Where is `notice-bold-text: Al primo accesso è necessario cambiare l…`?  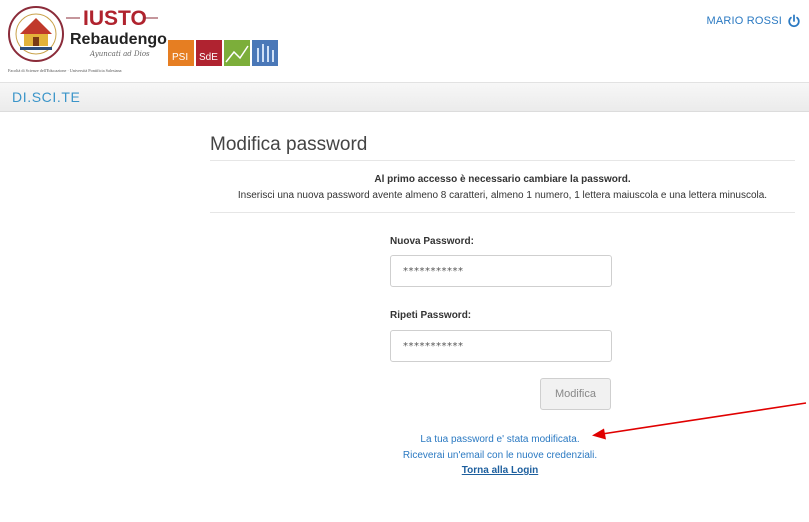
notice-bold-text: Al primo accesso è necessario cambiare l… is located at coordinates (502, 179).